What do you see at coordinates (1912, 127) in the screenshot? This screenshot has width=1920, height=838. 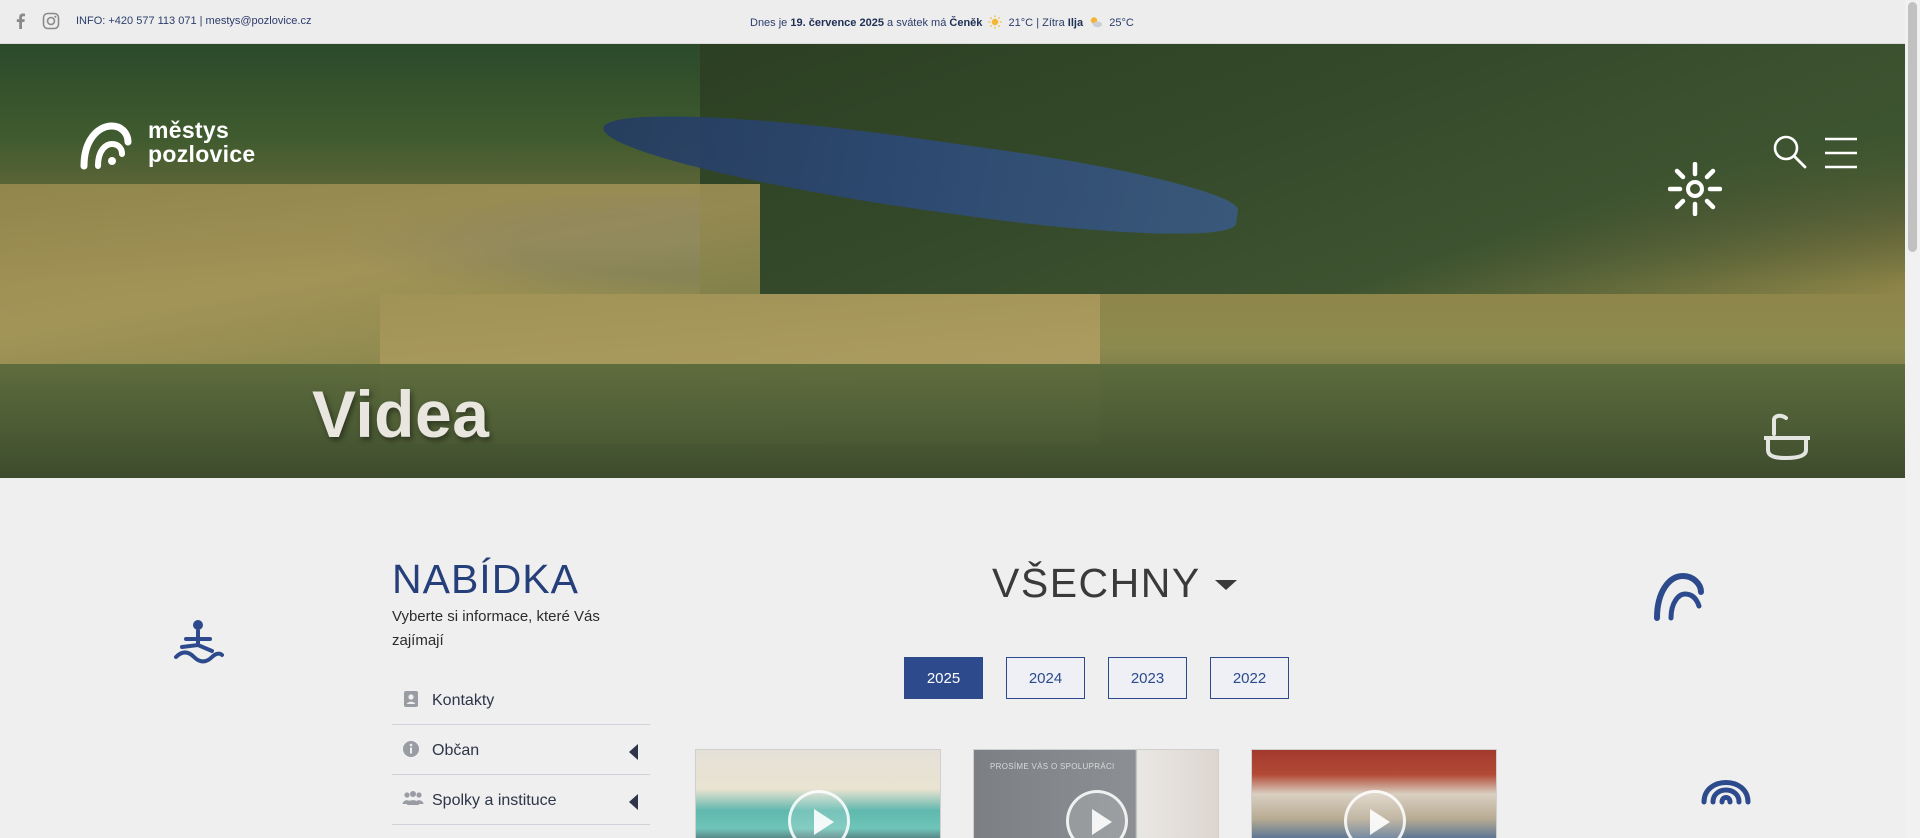 I see `scrollbar-thumb` at bounding box center [1912, 127].